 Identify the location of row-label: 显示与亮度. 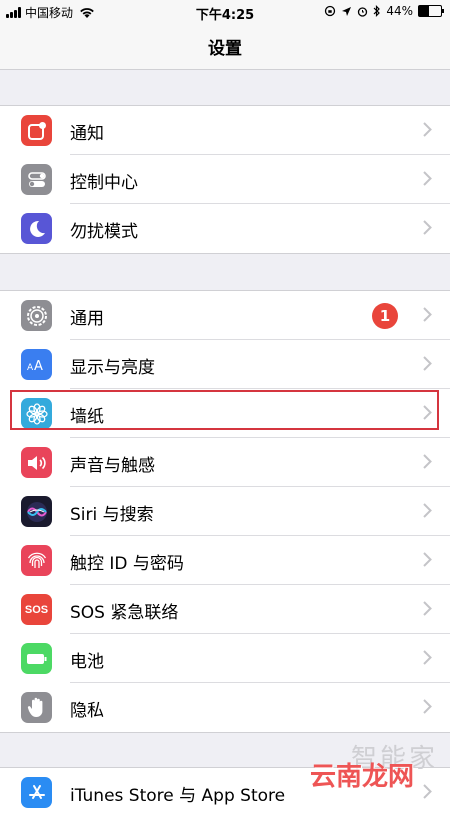
(112, 368).